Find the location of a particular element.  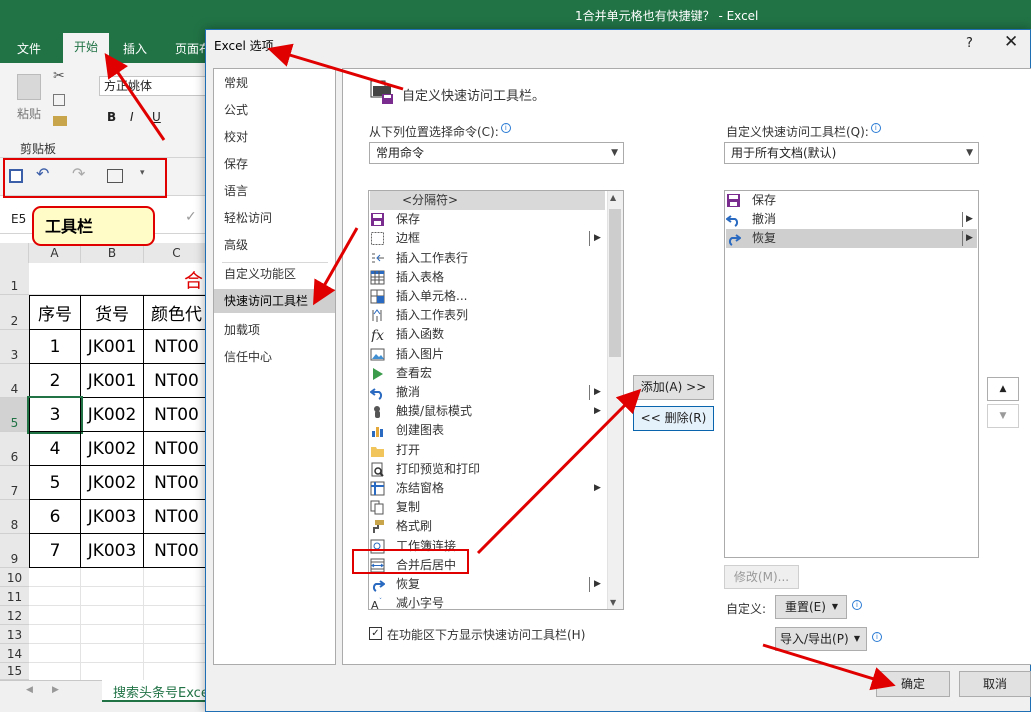

command-item: fx 插入函数 is located at coordinates (487, 334).